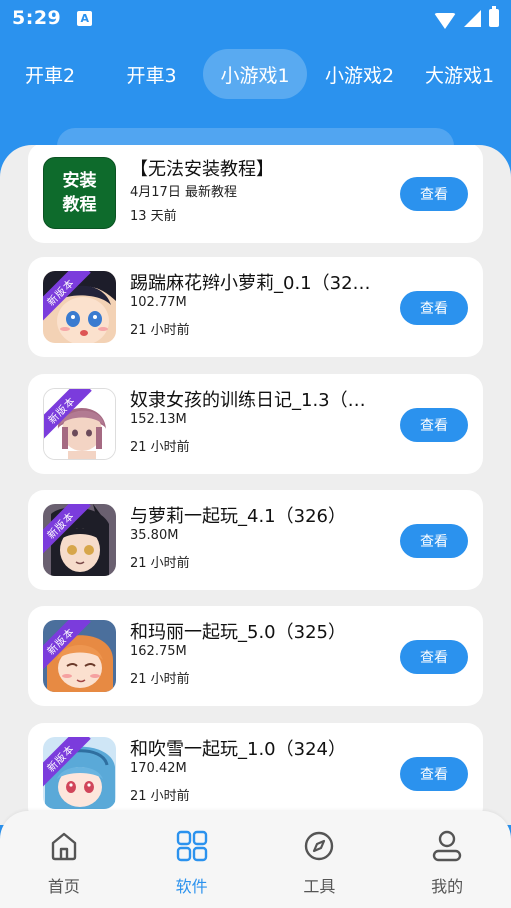 This screenshot has width=511, height=908. What do you see at coordinates (238, 749) in the screenshot?
I see `item-title: 和吹雪一起玩_1.0（324）` at bounding box center [238, 749].